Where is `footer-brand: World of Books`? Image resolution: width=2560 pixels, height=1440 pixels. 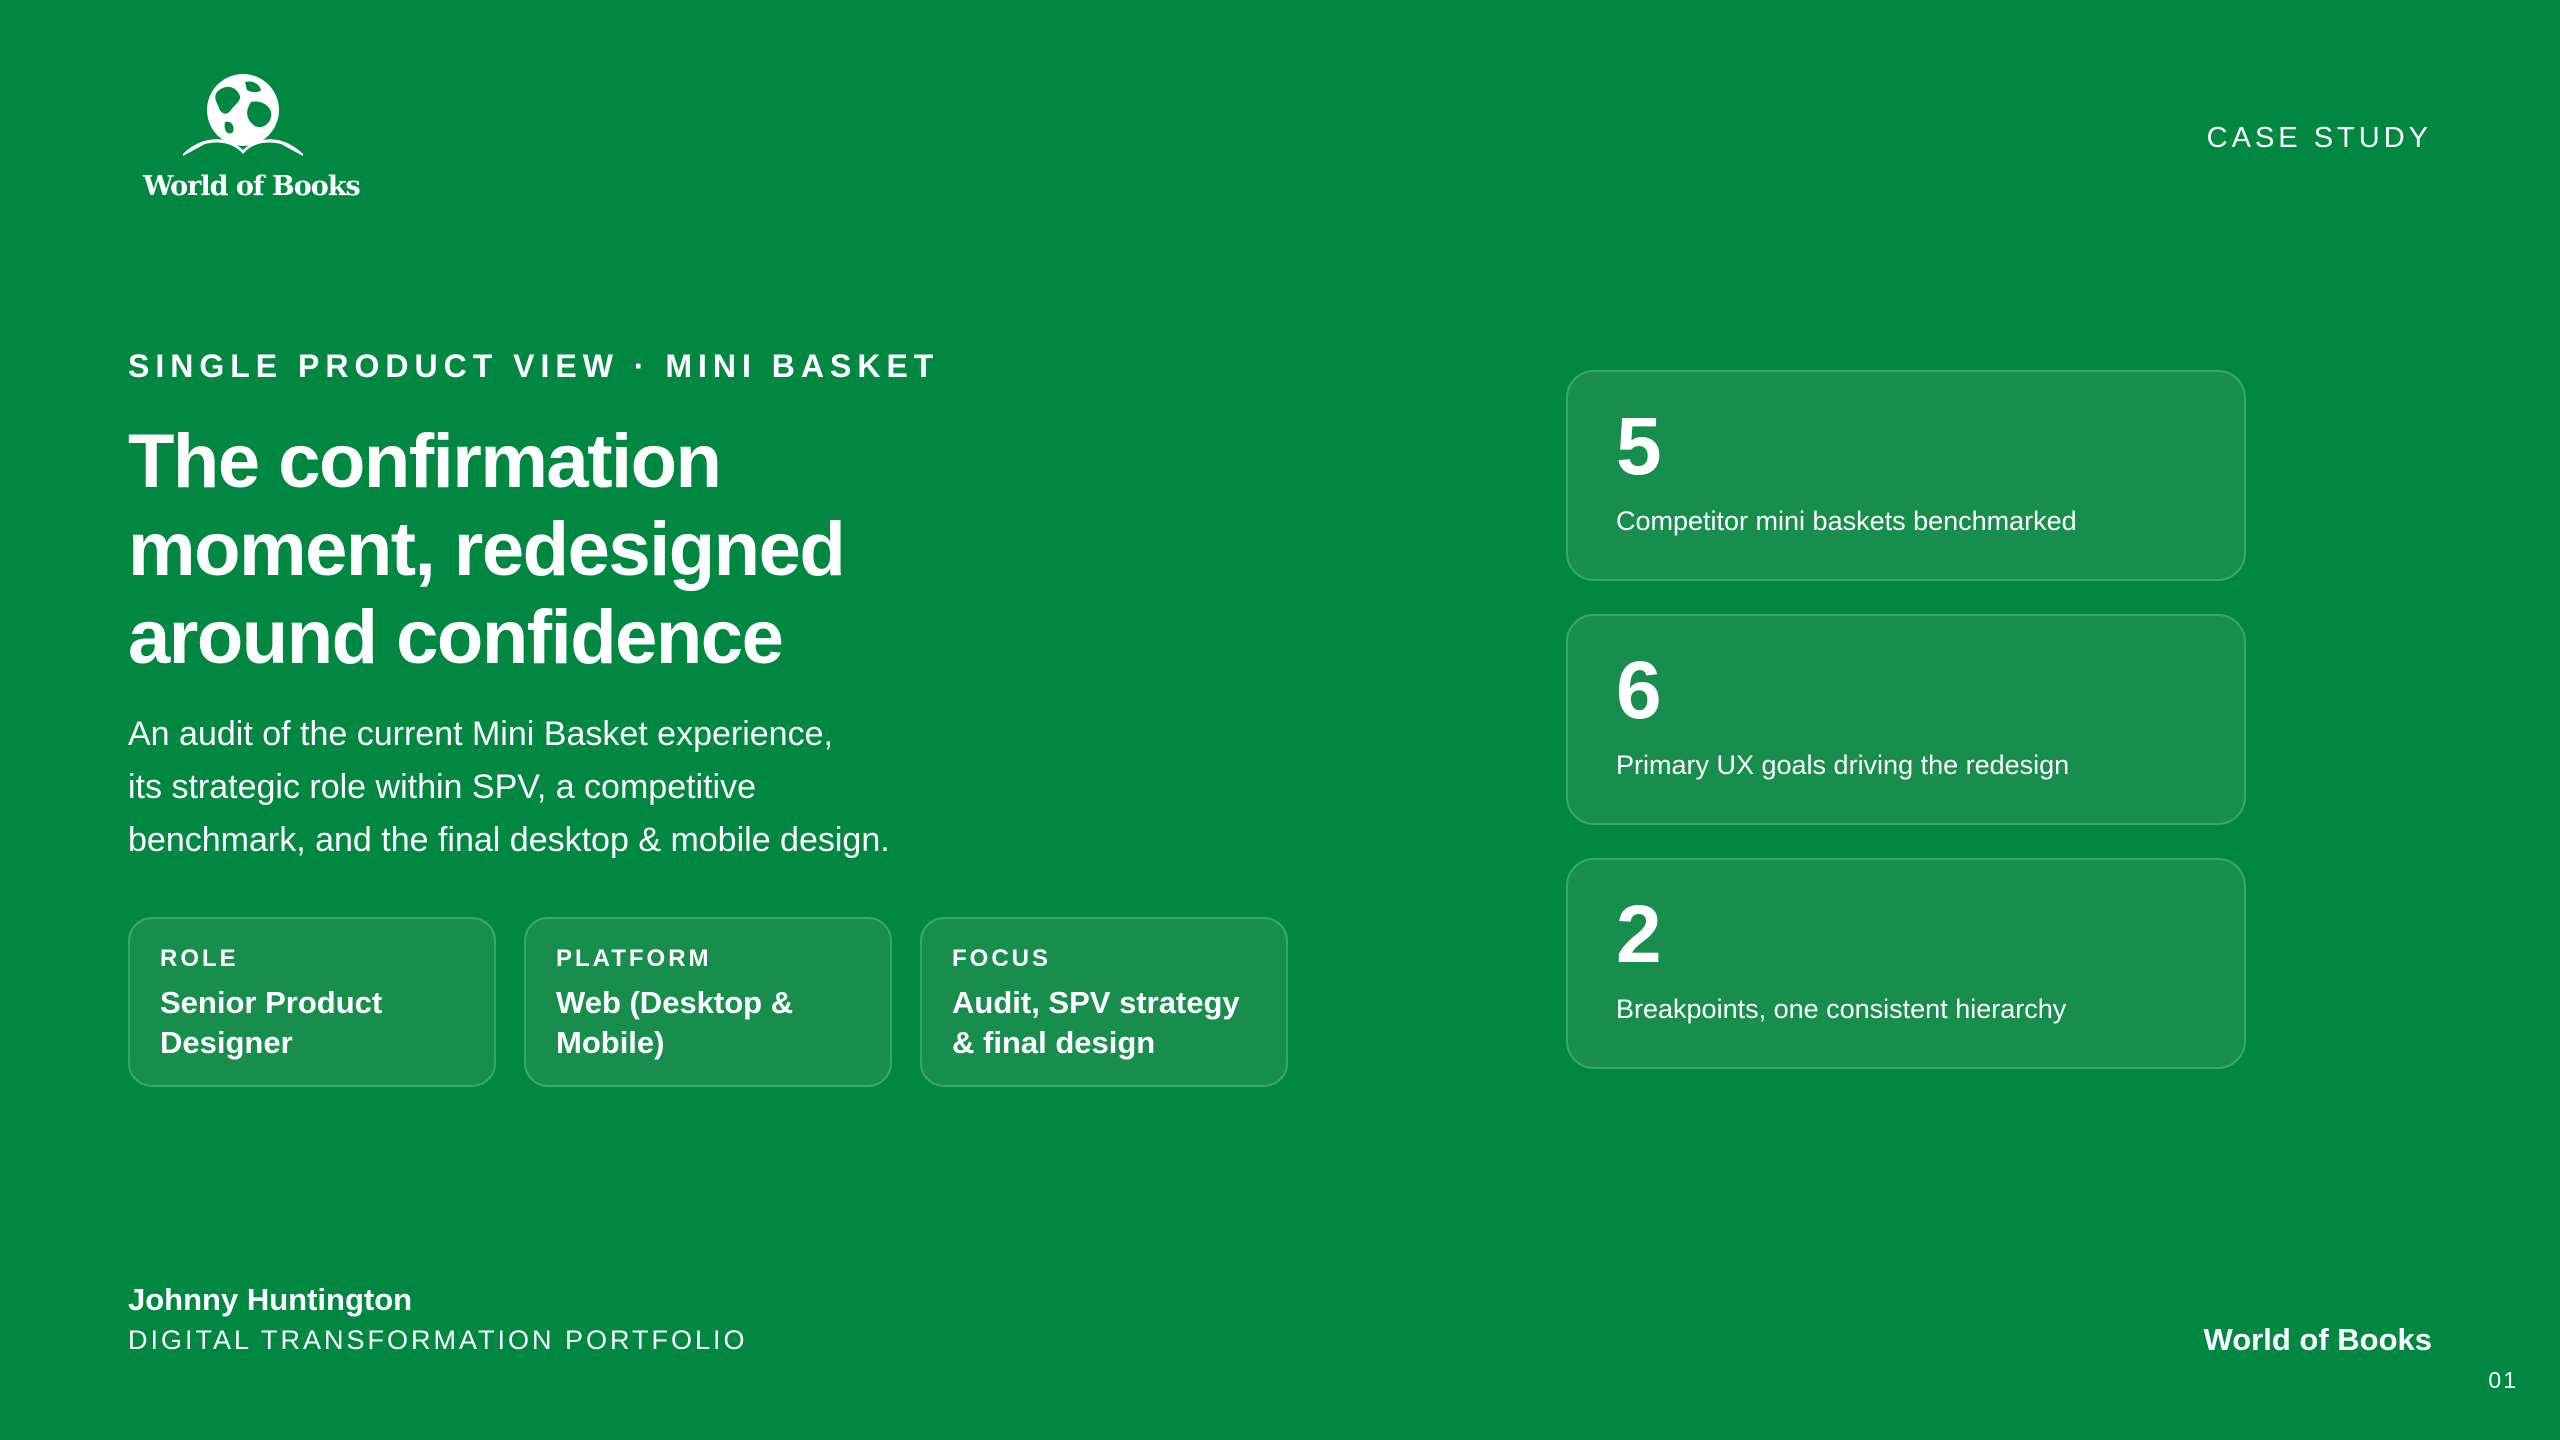 footer-brand: World of Books is located at coordinates (2317, 1339).